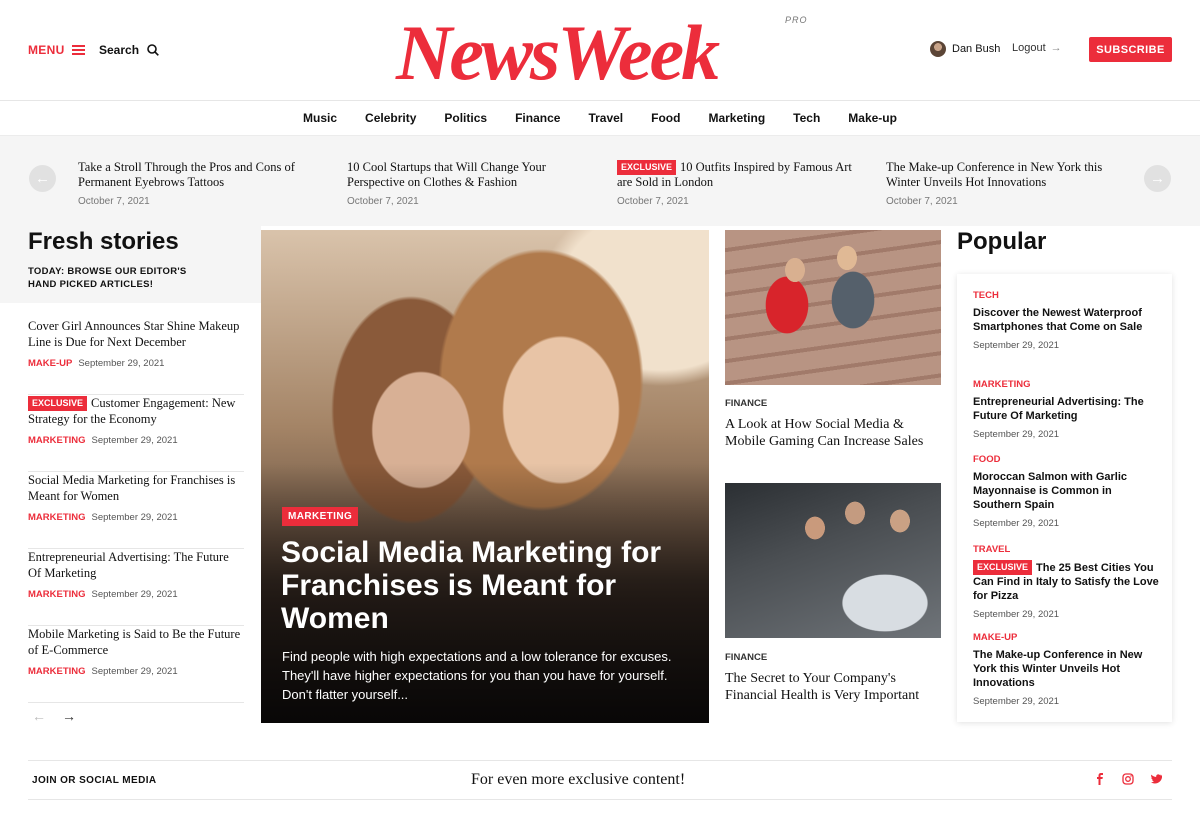 This screenshot has width=1200, height=823. What do you see at coordinates (1068, 295) in the screenshot?
I see `category-link: TECH` at bounding box center [1068, 295].